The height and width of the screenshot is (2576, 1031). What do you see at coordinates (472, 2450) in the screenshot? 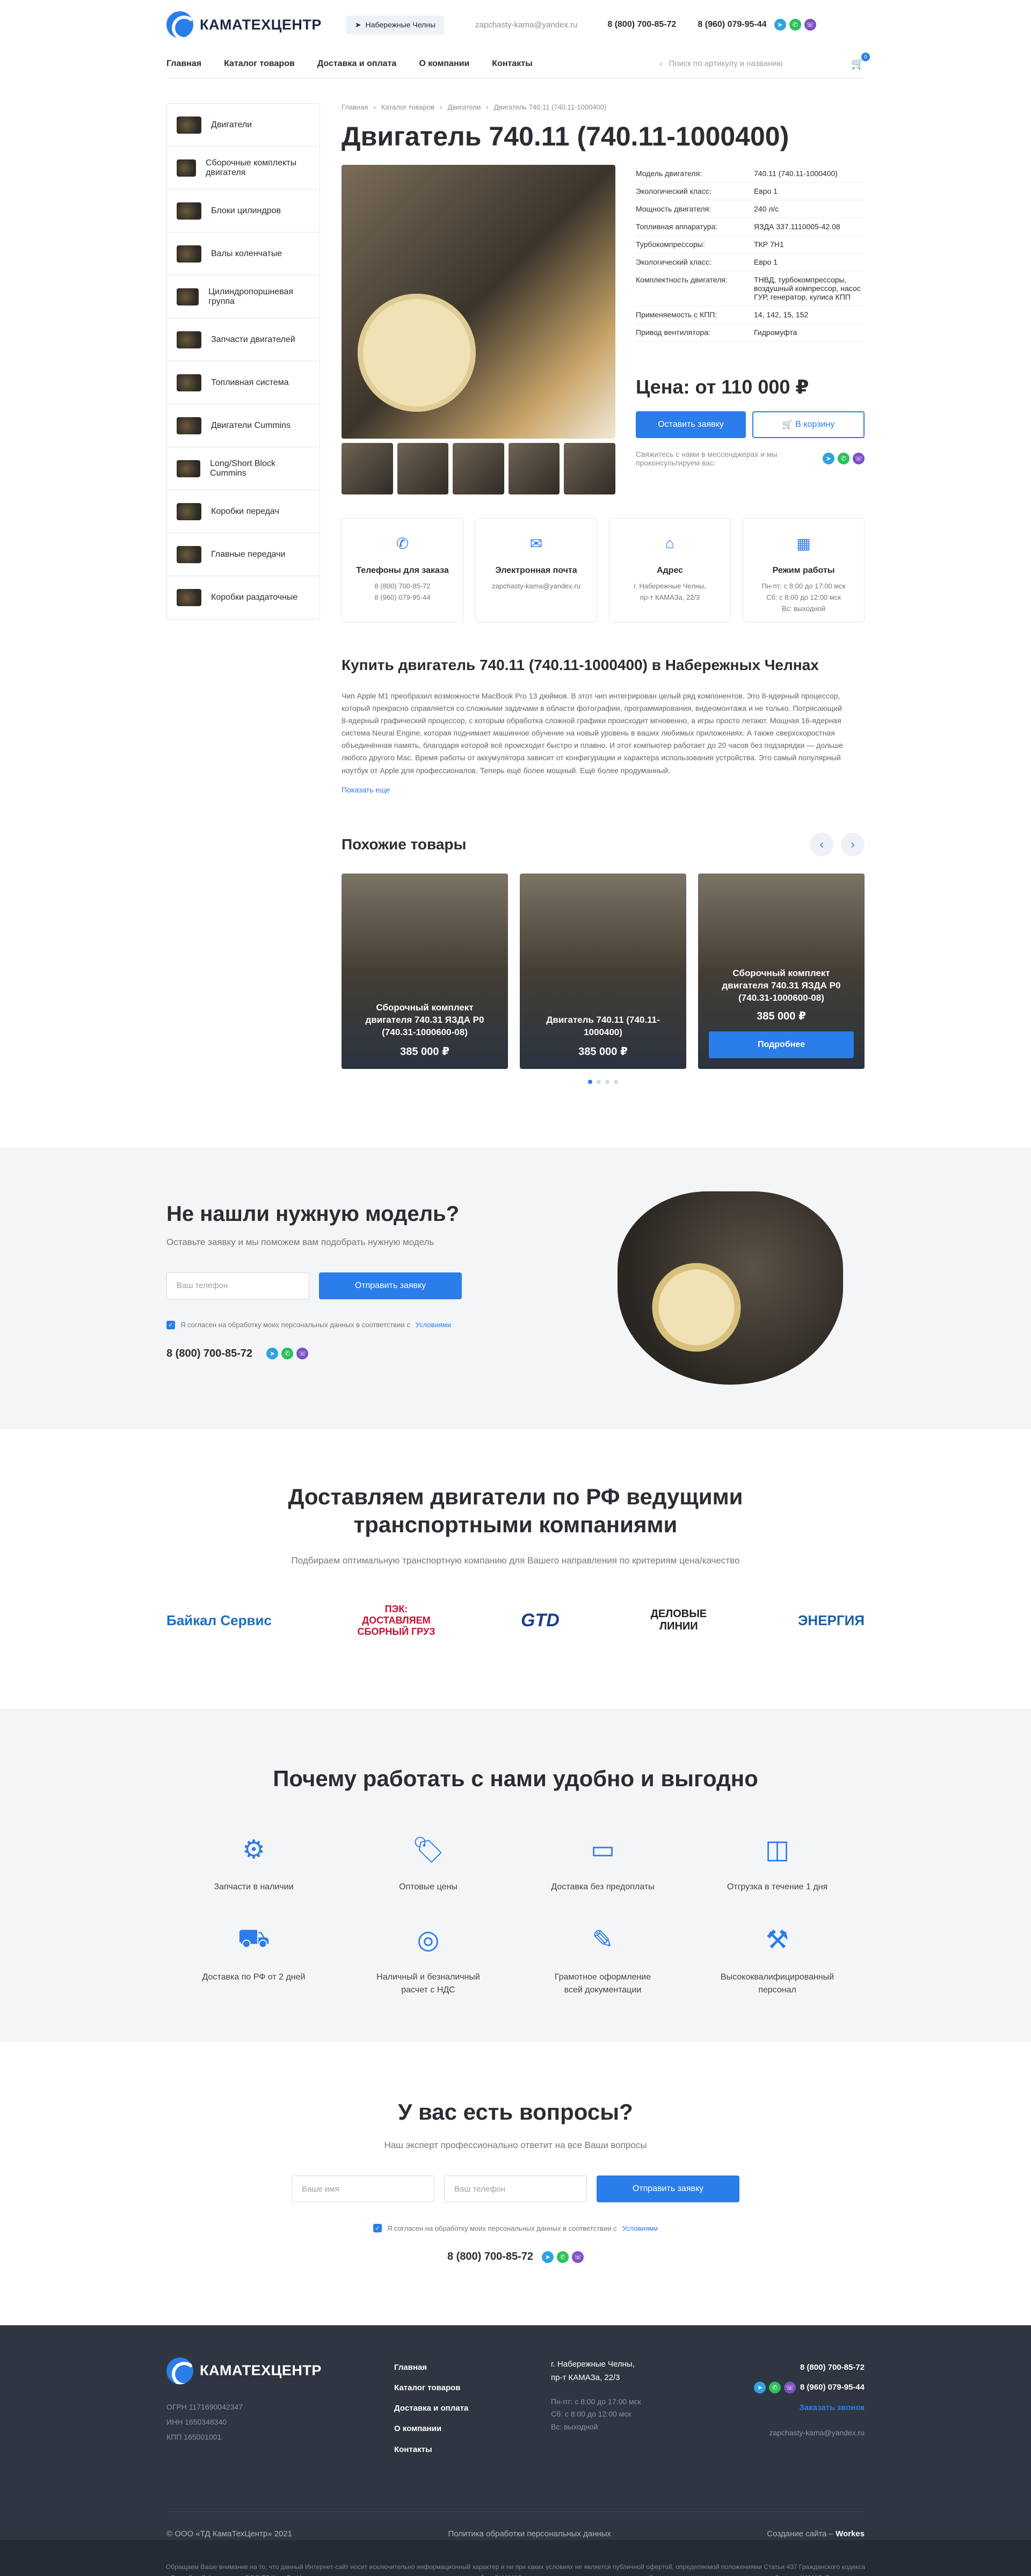
I see `footer-nav-contacts: Контакты` at bounding box center [472, 2450].